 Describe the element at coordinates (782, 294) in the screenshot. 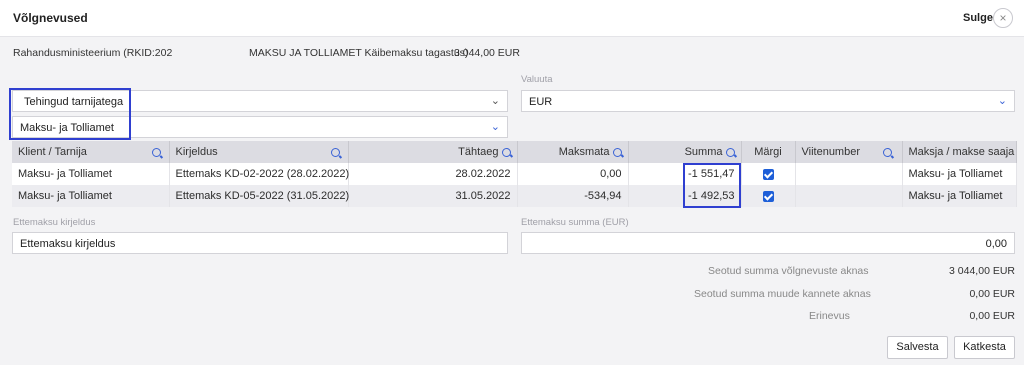

I see `summary-label-other: Seotud summa muude kannete aknas` at that location.